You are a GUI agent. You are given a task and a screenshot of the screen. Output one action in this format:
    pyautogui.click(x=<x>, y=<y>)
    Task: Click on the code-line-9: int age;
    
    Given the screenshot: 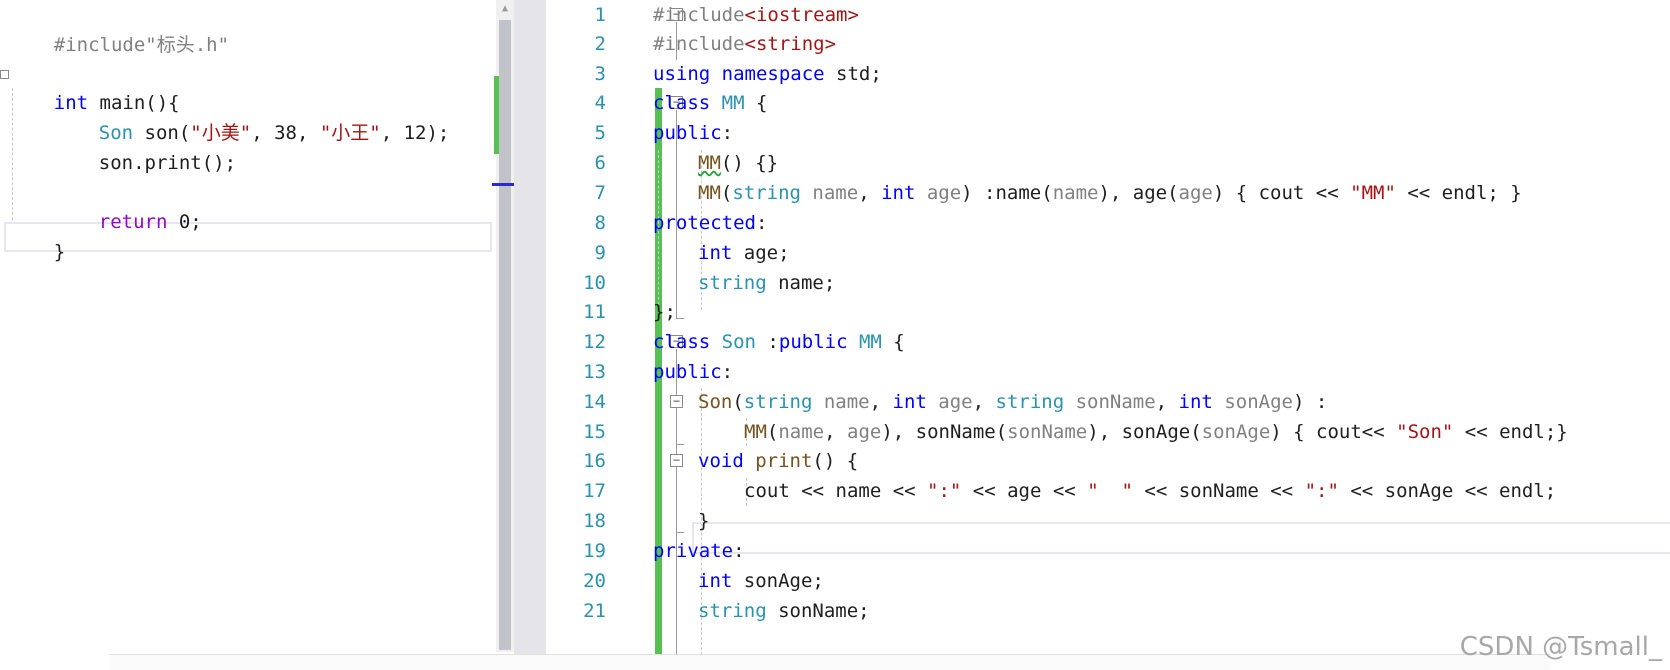 What is the action you would take?
    pyautogui.click(x=744, y=253)
    